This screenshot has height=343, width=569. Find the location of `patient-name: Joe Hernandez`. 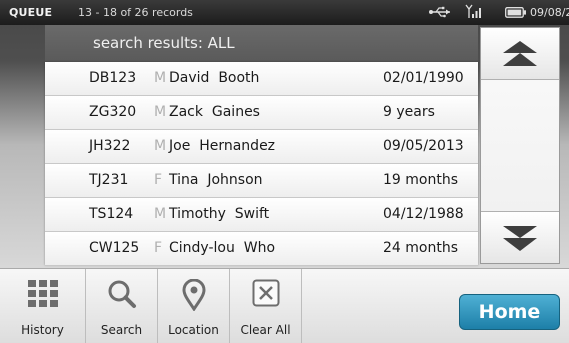

patient-name: Joe Hernandez is located at coordinates (222, 146).